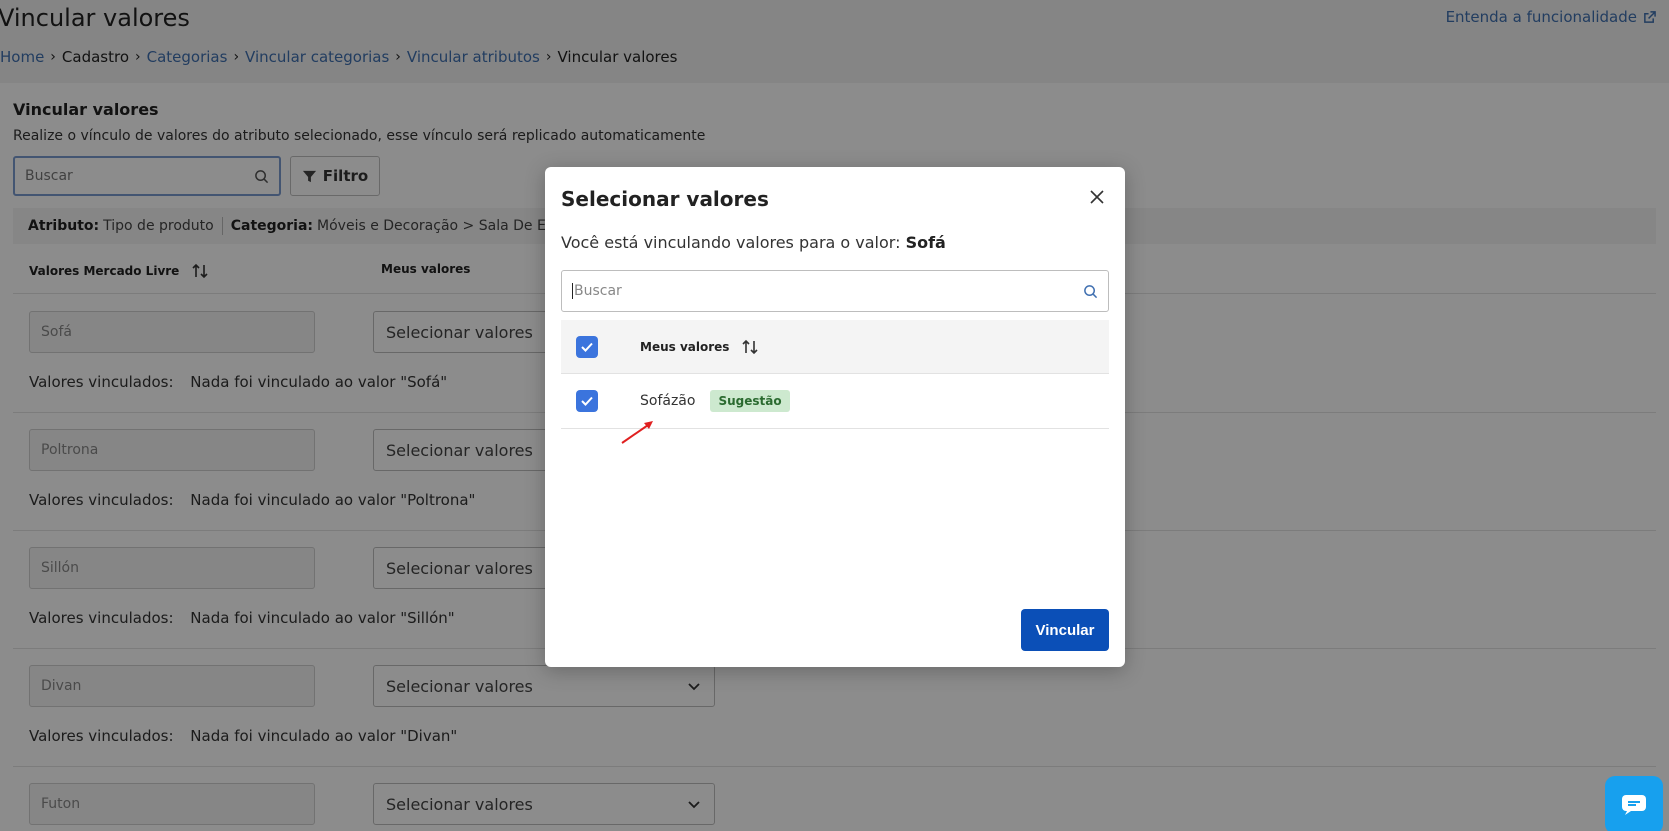 This screenshot has height=831, width=1669. I want to click on suggestion-badge: Sugestão, so click(750, 401).